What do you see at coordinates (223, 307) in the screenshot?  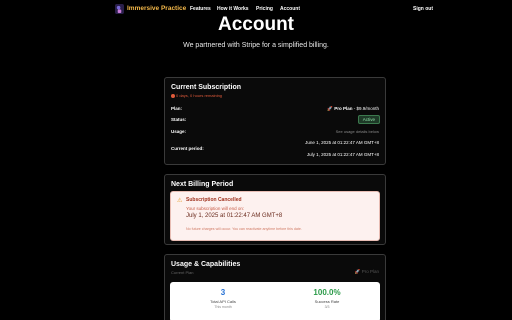 I see `stat-sub: This month` at bounding box center [223, 307].